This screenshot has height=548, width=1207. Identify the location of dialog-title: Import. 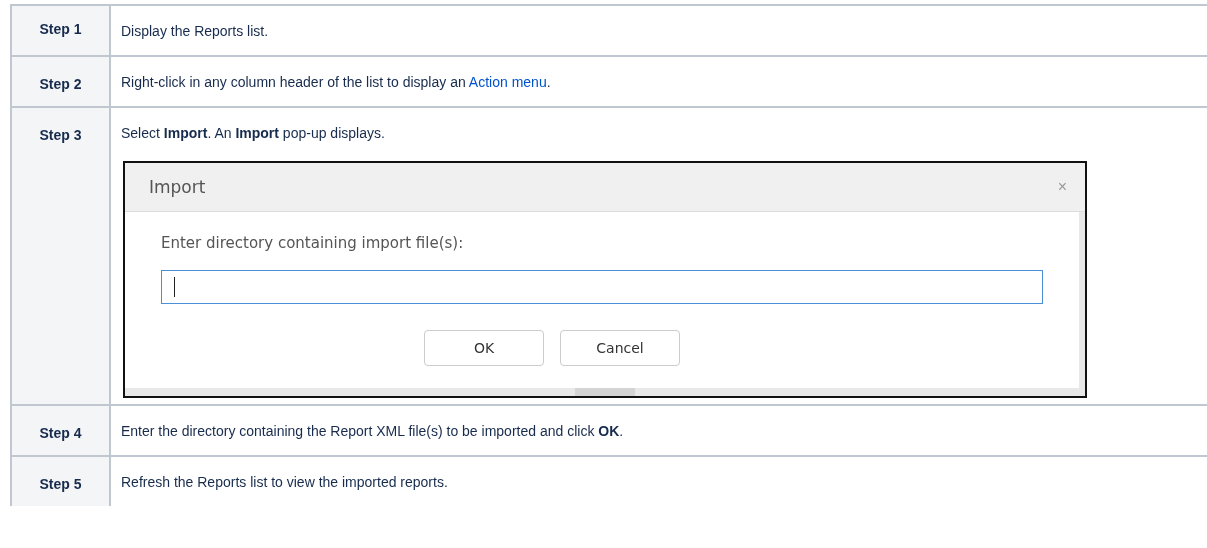
(177, 187).